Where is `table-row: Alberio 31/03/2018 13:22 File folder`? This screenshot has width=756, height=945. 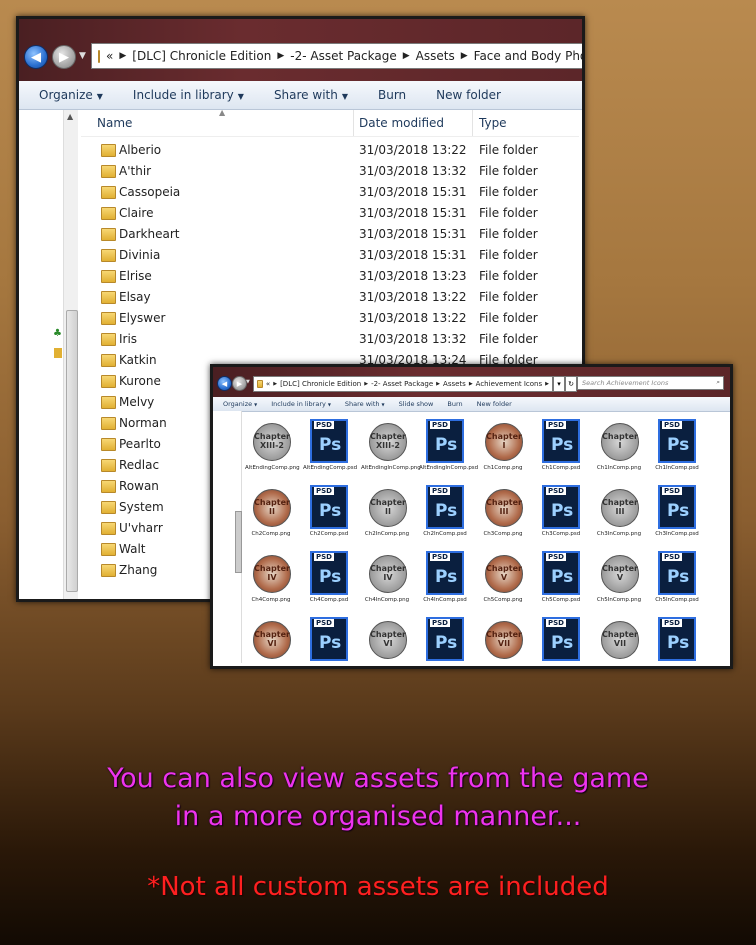
table-row: Alberio 31/03/2018 13:22 File folder is located at coordinates (330, 150).